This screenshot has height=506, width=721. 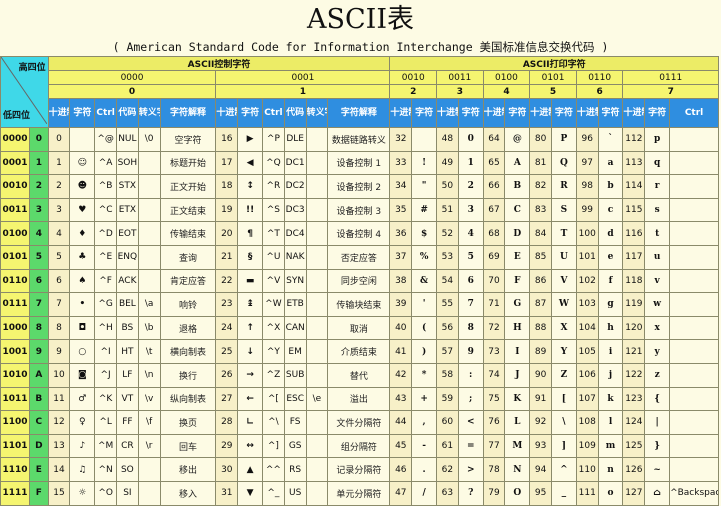 I want to click on ctrl-decimal-cell: 17, so click(x=227, y=163).